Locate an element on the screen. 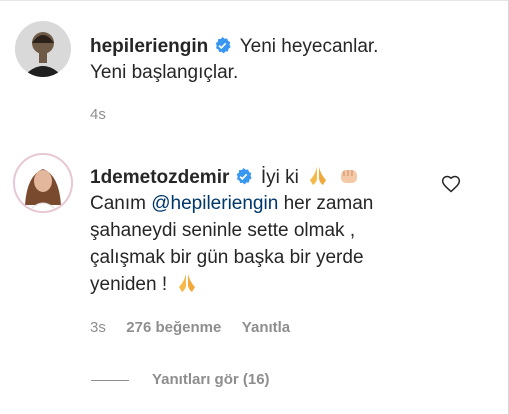 The height and width of the screenshot is (414, 509). comment-header: 1demetozdemir İyi ki is located at coordinates (225, 177).